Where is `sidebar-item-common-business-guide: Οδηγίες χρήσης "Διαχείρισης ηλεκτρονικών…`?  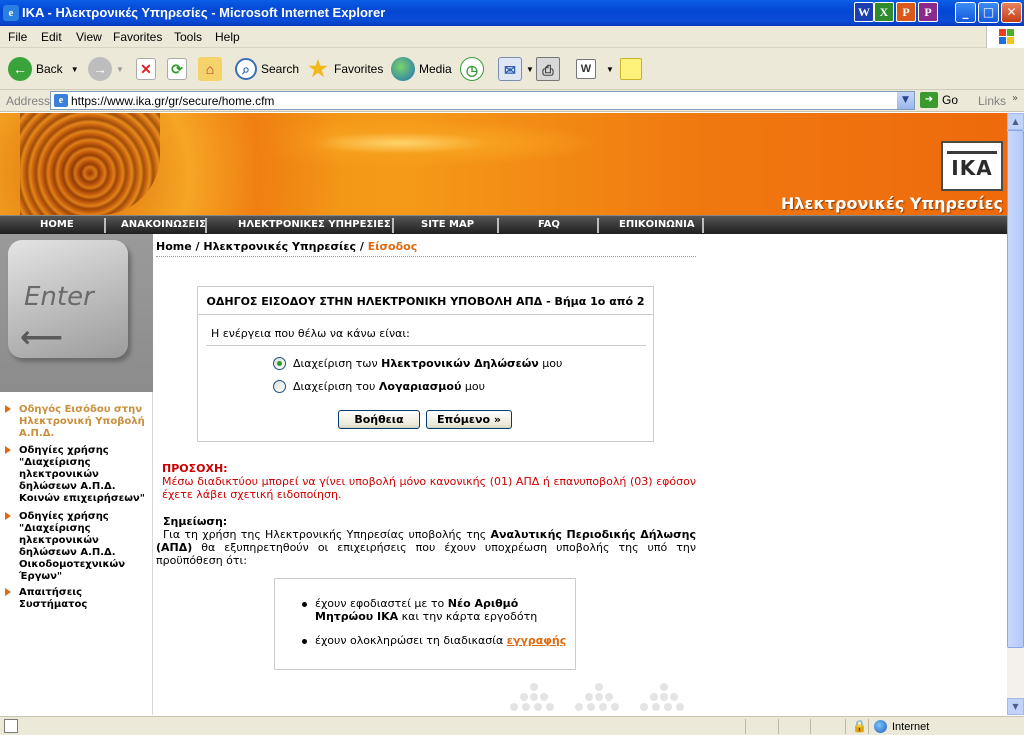 sidebar-item-common-business-guide: Οδηγίες χρήσης "Διαχείρισης ηλεκτρονικών… is located at coordinates (75, 475).